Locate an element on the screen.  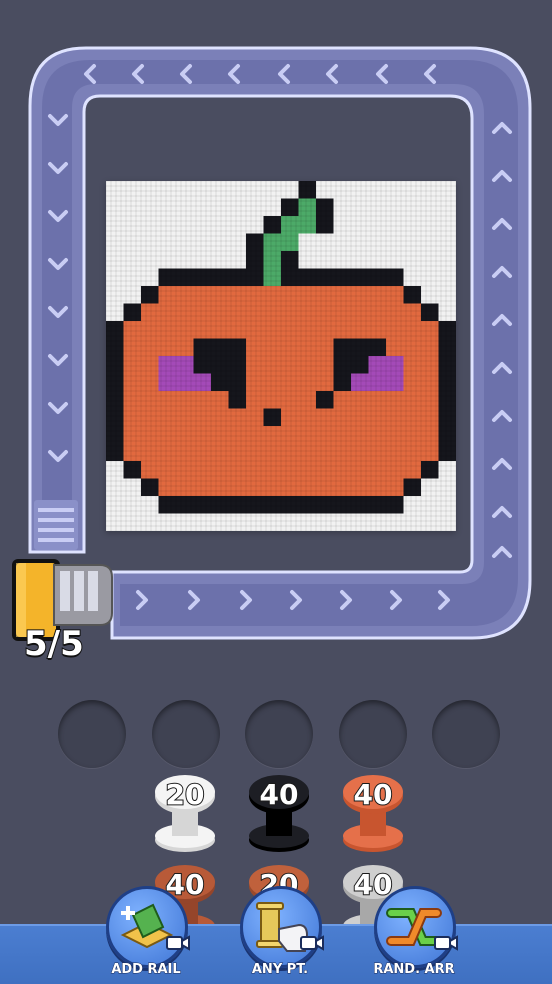
any-point-button: ANY PT. is located at coordinates (280, 934).